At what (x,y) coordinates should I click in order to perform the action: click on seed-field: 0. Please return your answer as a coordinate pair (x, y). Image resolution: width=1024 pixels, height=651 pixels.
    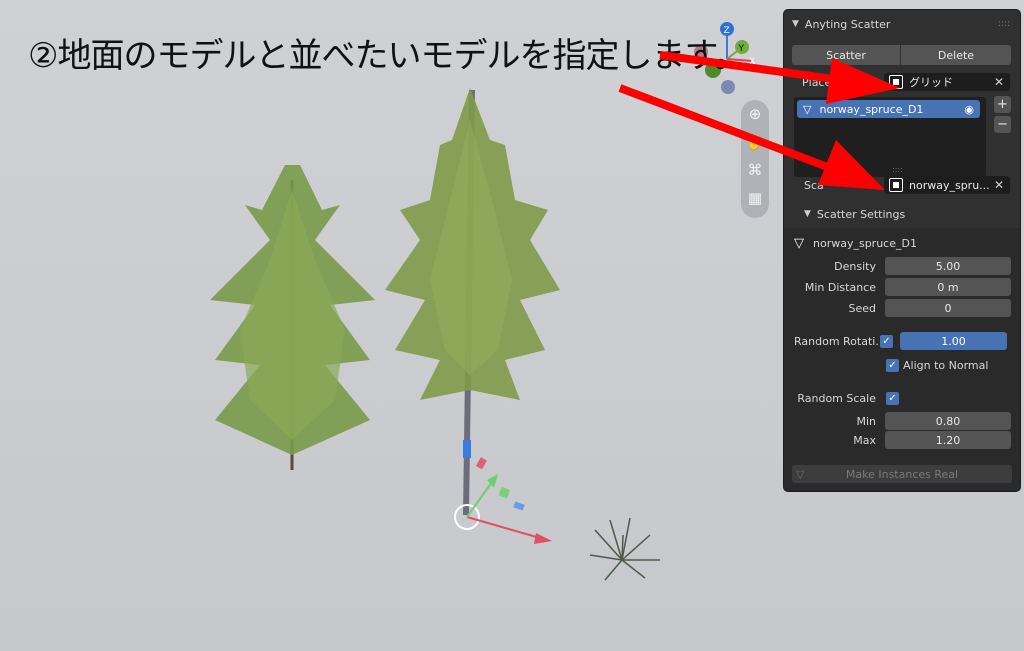
    Looking at the image, I should click on (948, 308).